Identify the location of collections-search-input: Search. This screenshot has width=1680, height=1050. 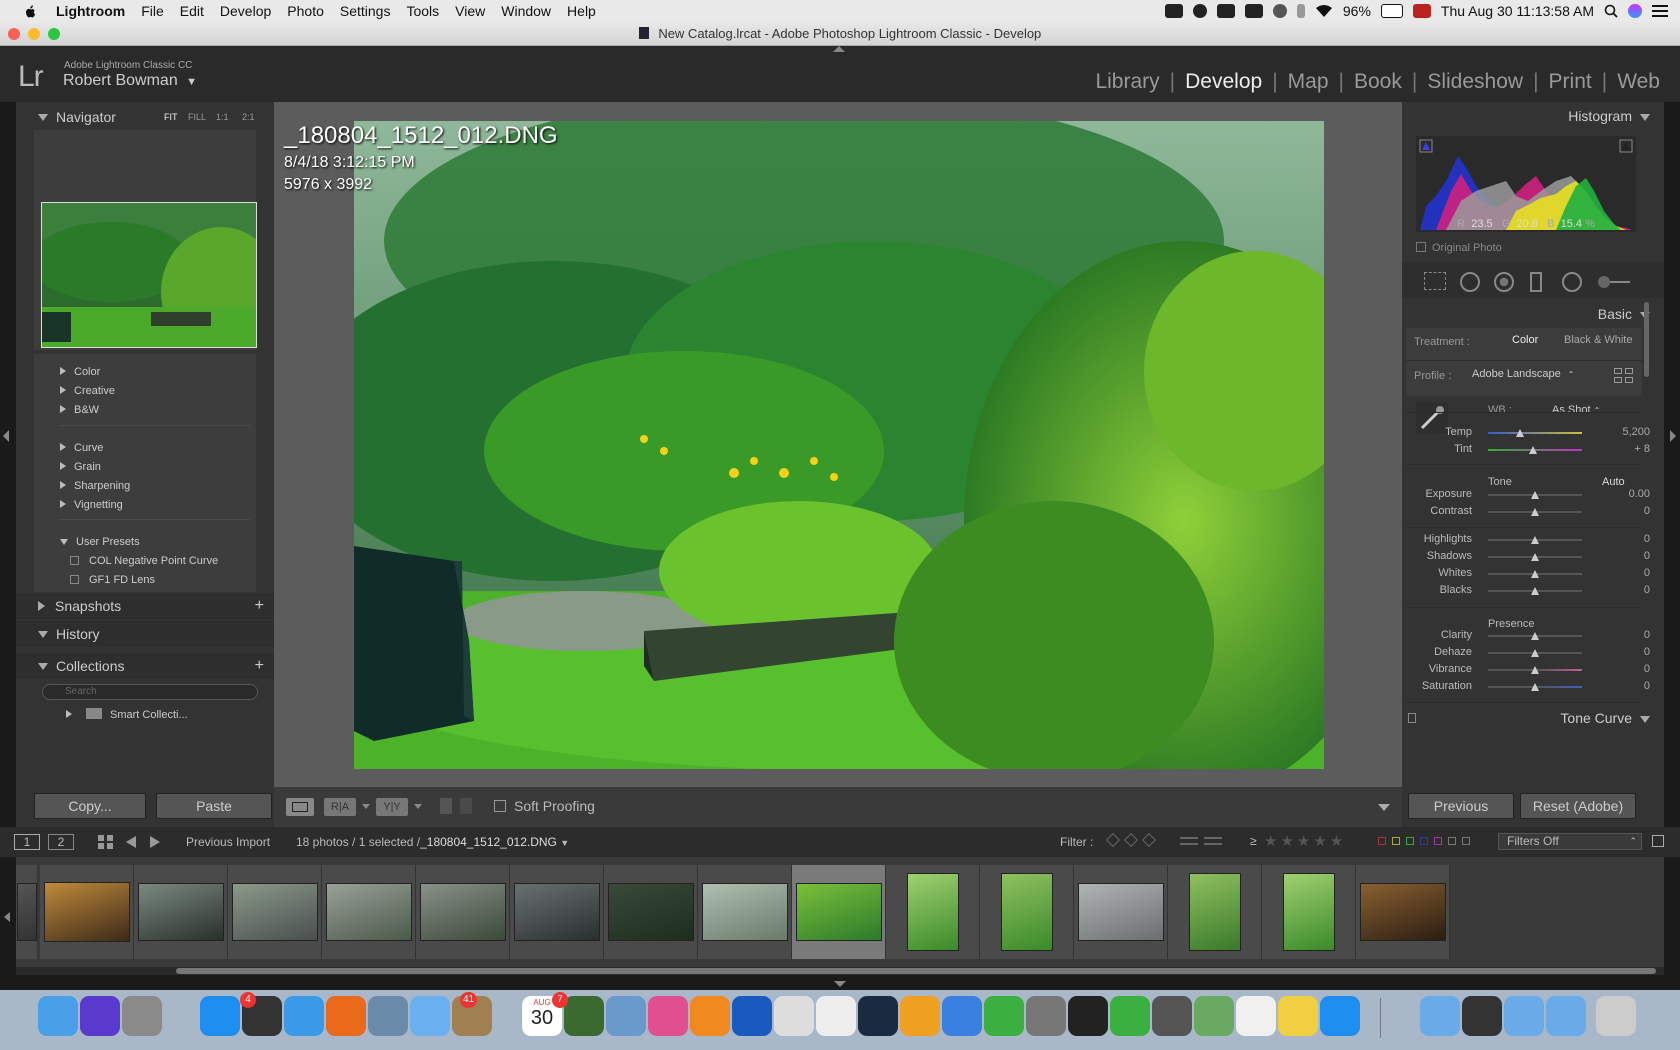
(150, 692).